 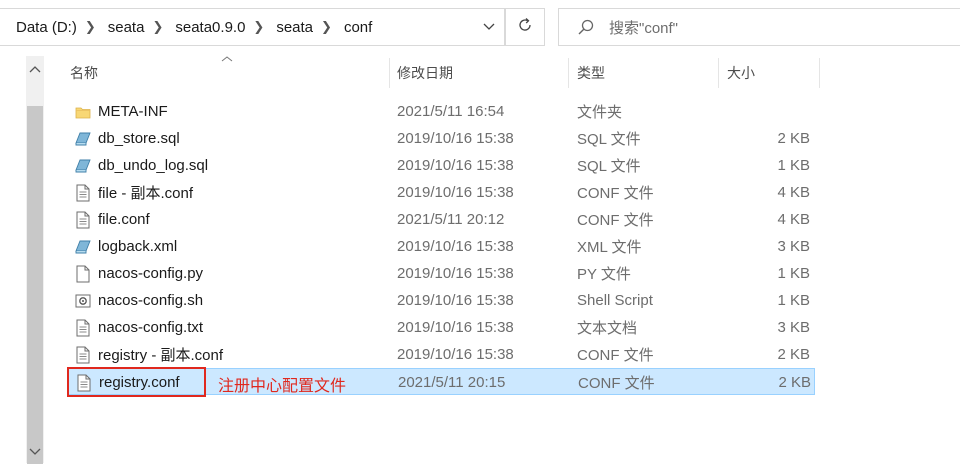 What do you see at coordinates (642, 73) in the screenshot?
I see `column-header-type: 类型` at bounding box center [642, 73].